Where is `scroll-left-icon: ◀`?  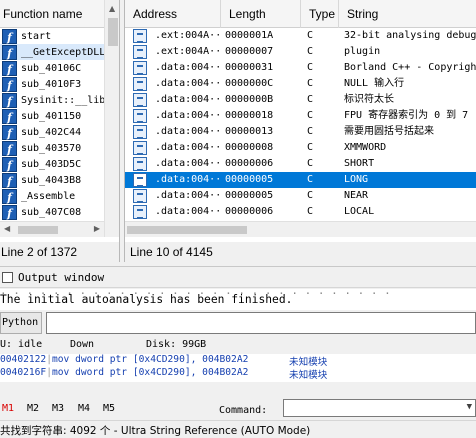 scroll-left-icon: ◀ is located at coordinates (7, 228).